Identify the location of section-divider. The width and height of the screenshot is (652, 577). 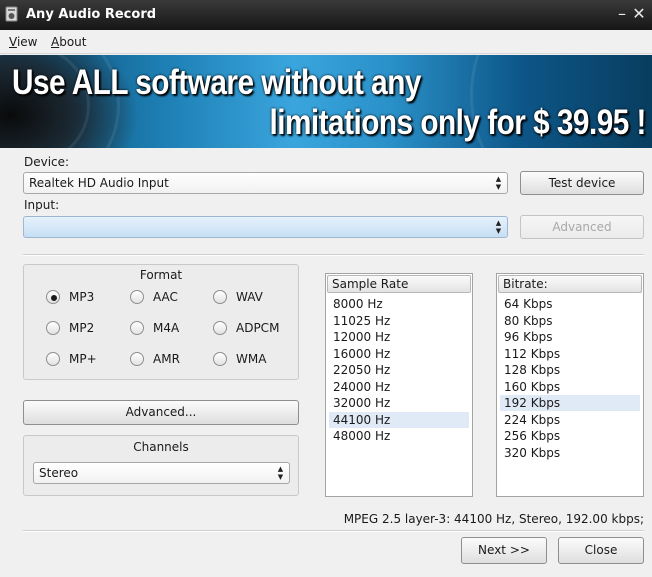
(333, 255).